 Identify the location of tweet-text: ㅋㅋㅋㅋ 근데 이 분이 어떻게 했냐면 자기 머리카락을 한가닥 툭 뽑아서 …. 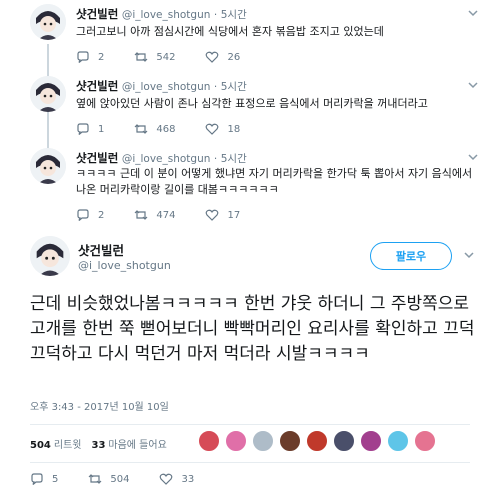
(274, 181).